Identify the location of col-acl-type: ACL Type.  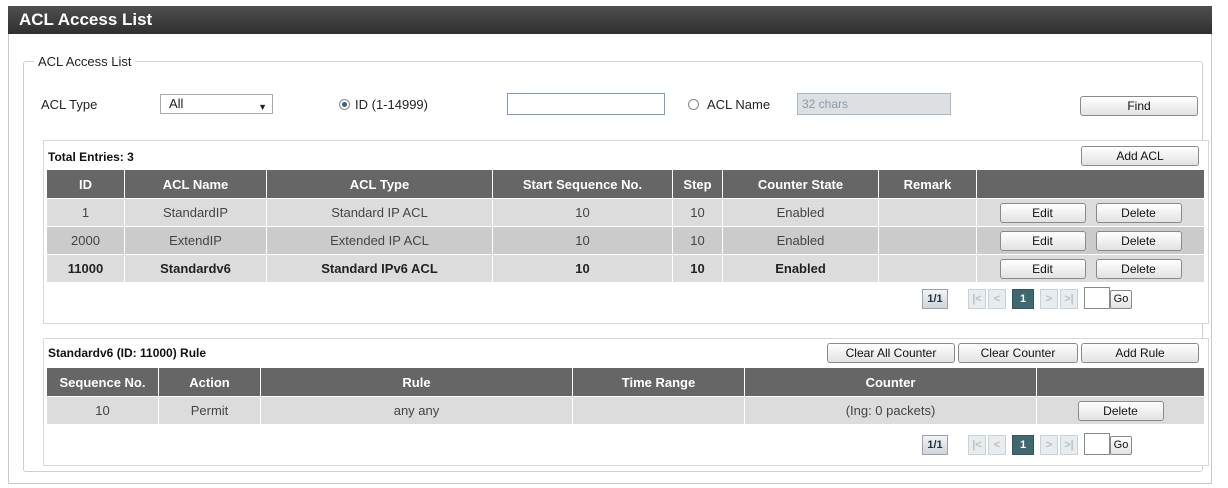
(379, 184).